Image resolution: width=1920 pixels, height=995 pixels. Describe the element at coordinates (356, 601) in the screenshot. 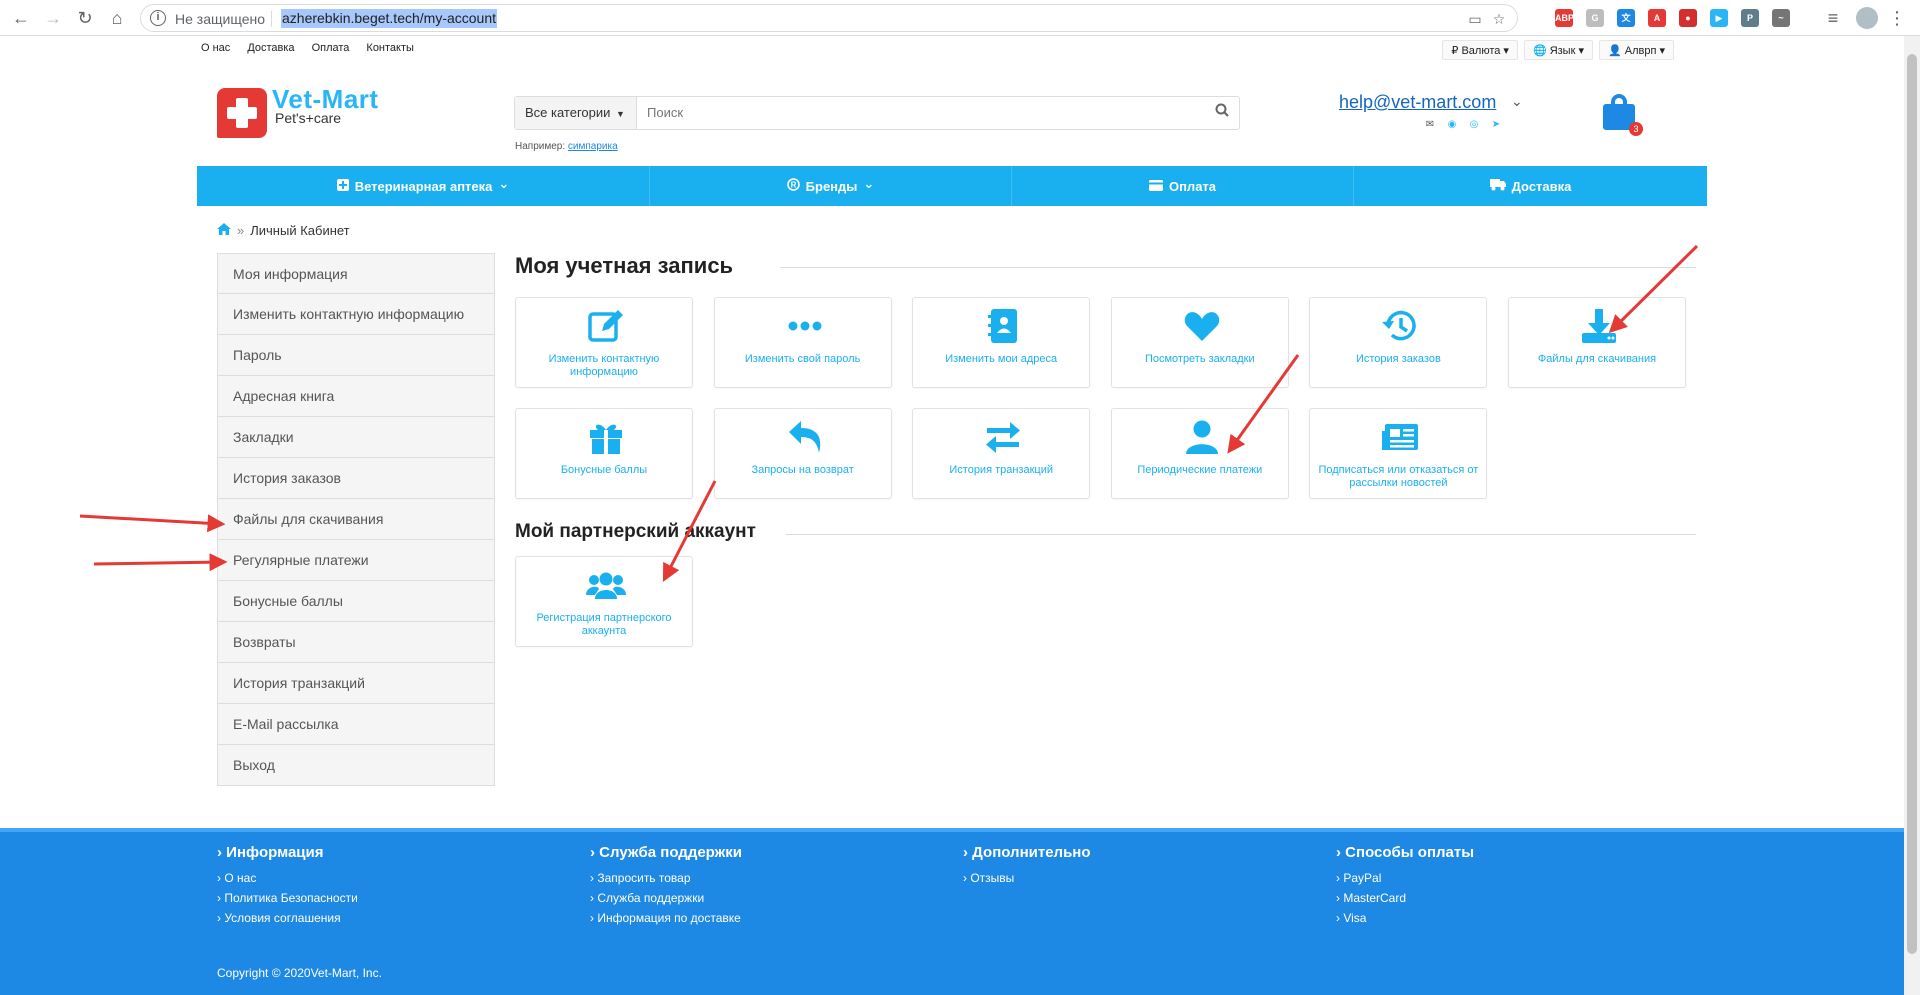

I see `sidebar-item: Бонусные баллы` at that location.